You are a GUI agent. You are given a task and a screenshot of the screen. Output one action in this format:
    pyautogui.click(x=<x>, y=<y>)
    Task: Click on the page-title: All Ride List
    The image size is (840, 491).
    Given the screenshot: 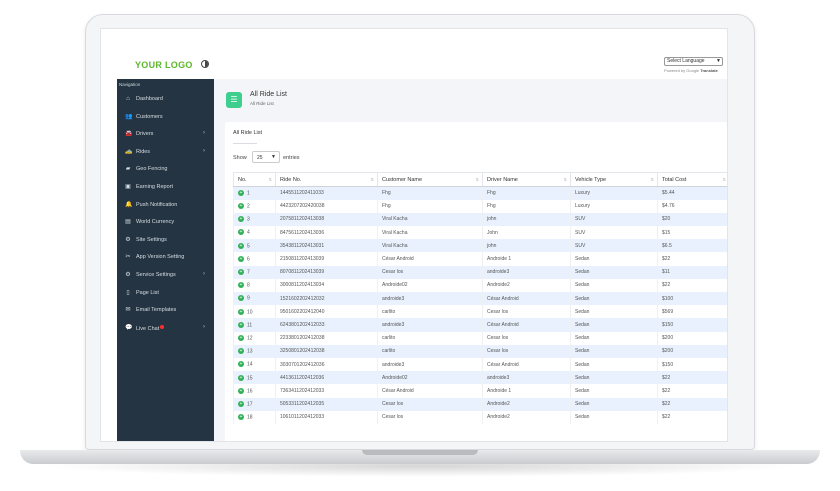 What is the action you would take?
    pyautogui.click(x=268, y=94)
    